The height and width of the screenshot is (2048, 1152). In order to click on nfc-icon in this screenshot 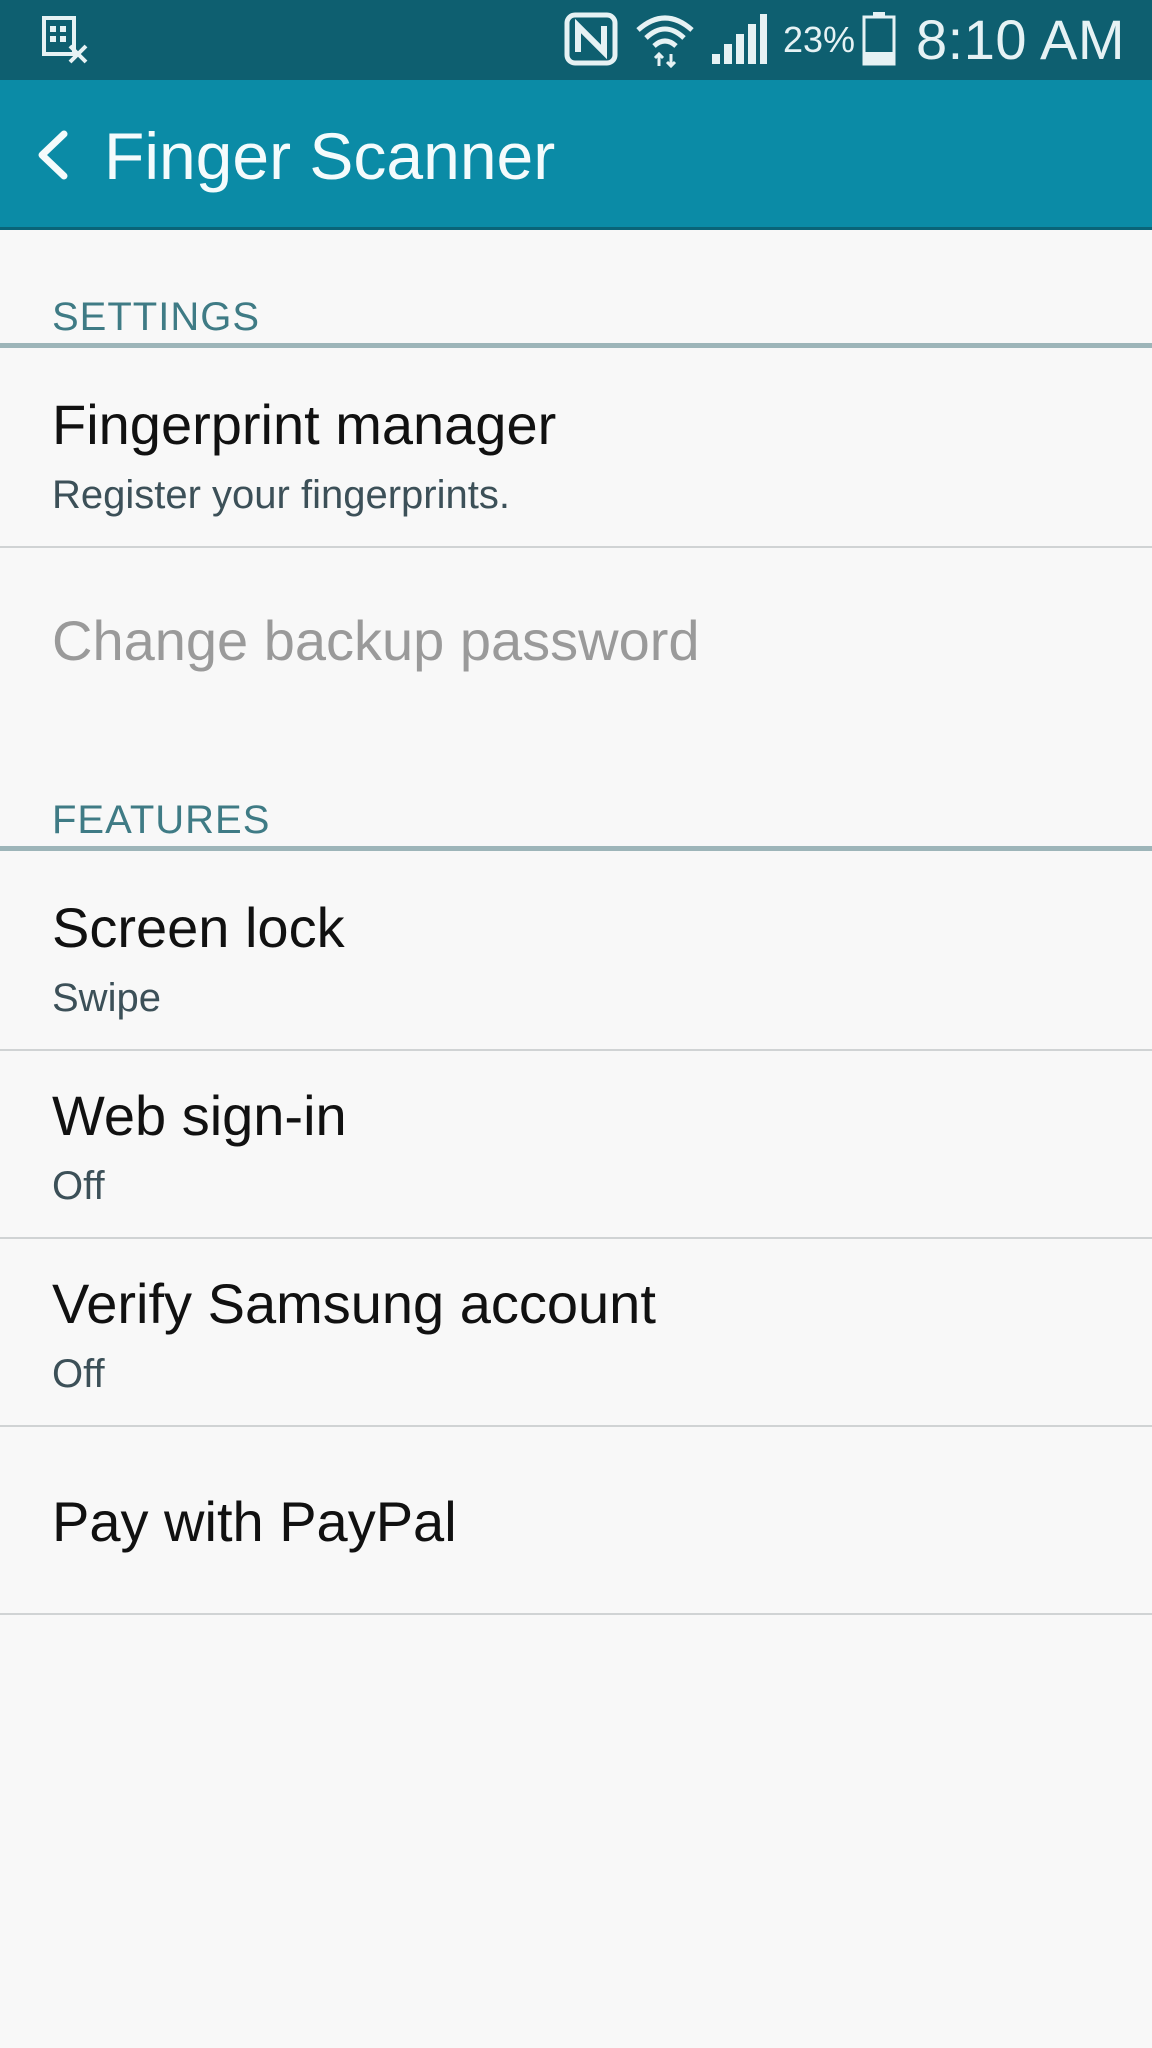, I will do `click(591, 39)`.